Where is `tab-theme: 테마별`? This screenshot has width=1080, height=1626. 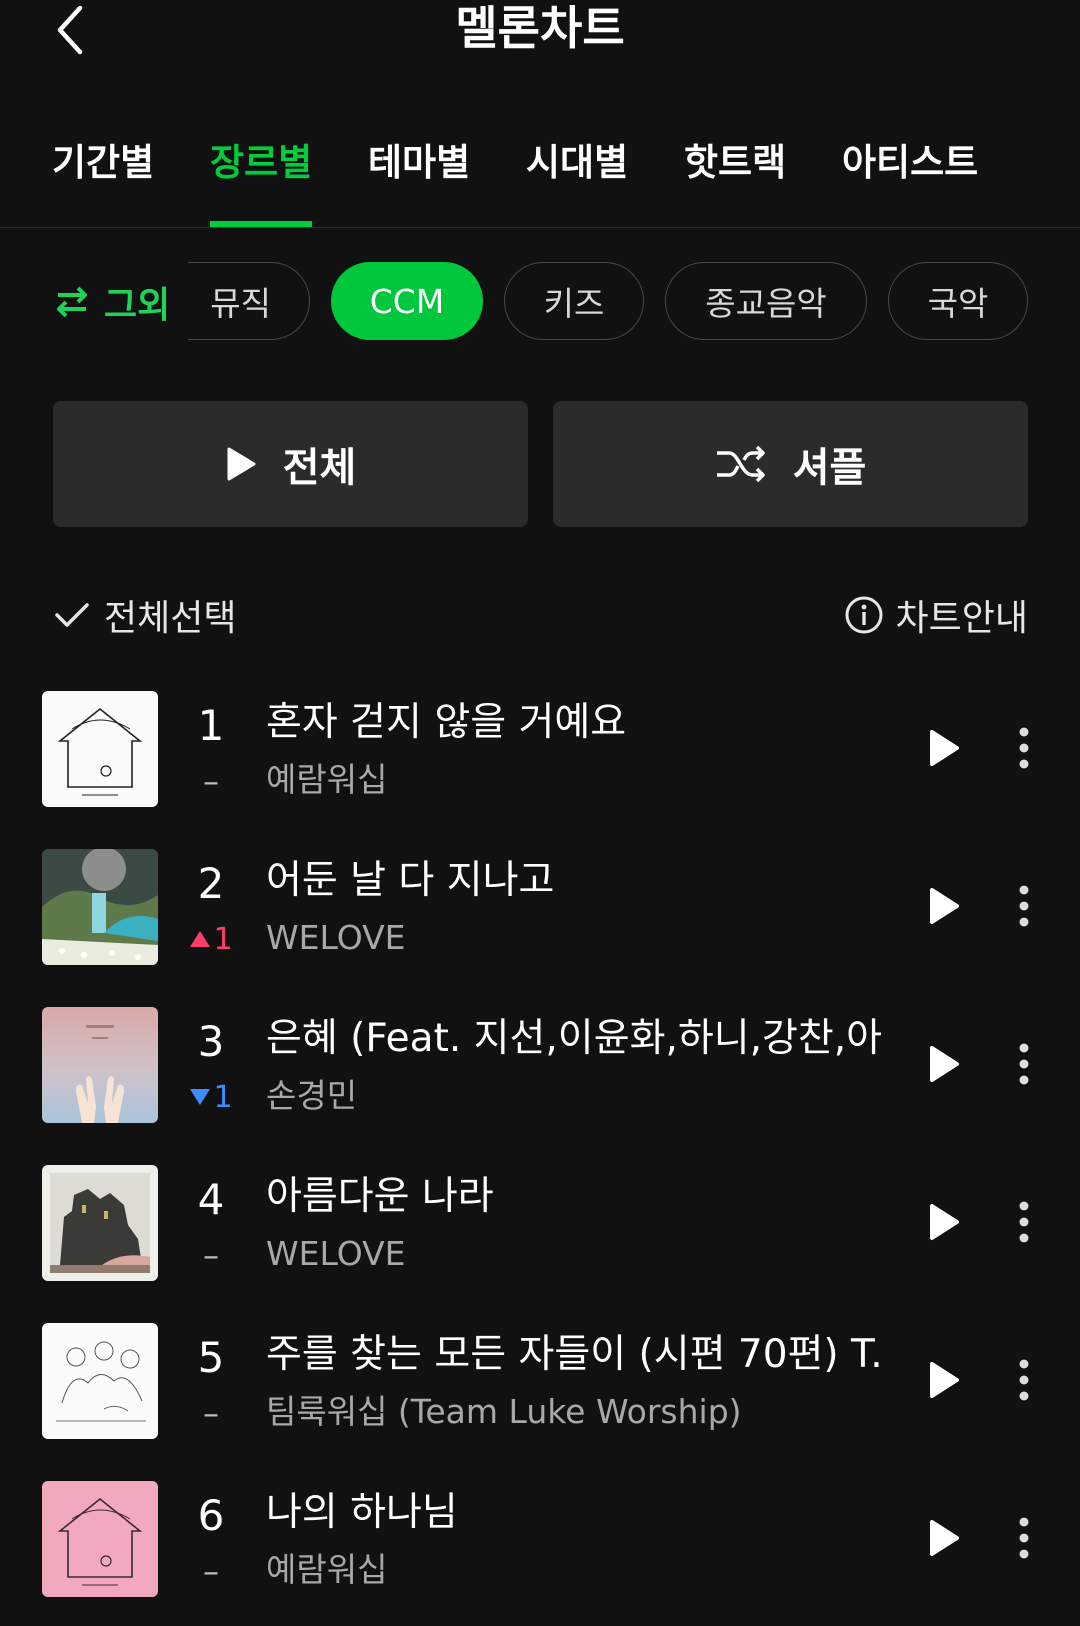 tab-theme: 테마별 is located at coordinates (419, 163).